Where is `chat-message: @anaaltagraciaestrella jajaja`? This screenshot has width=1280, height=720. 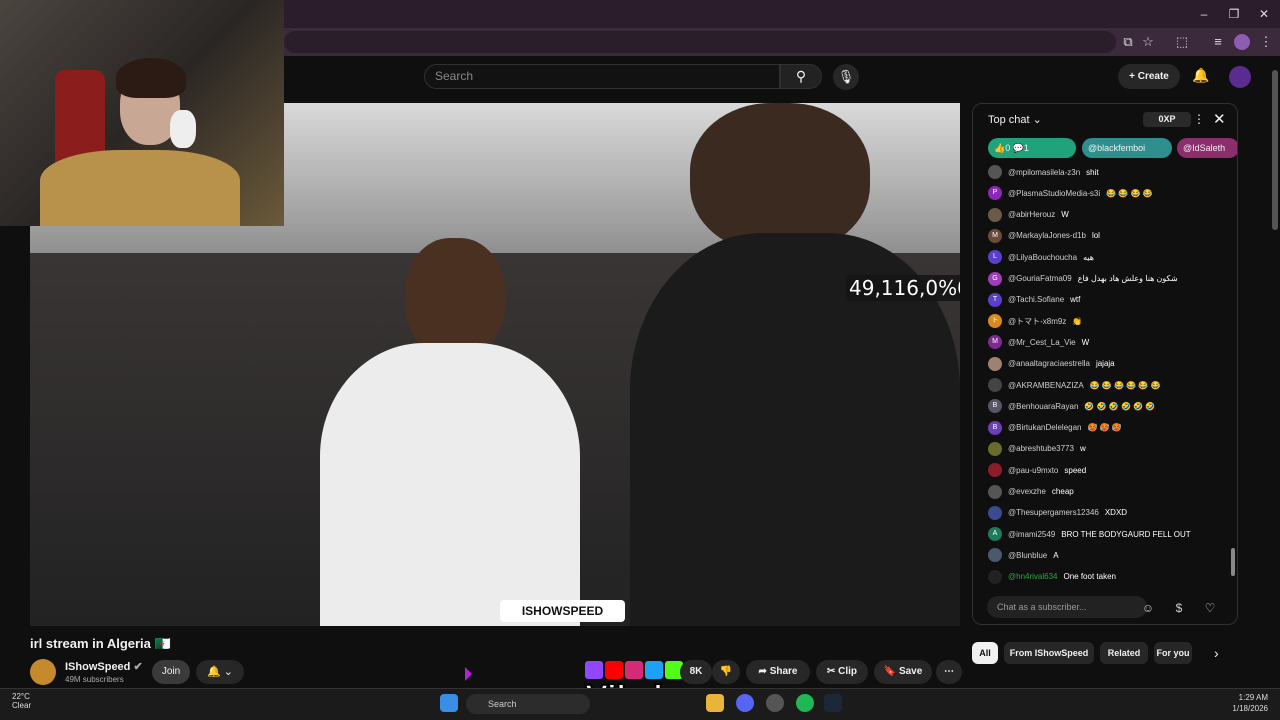
chat-message: @anaaltagraciaestrella jajaja is located at coordinates (1051, 364).